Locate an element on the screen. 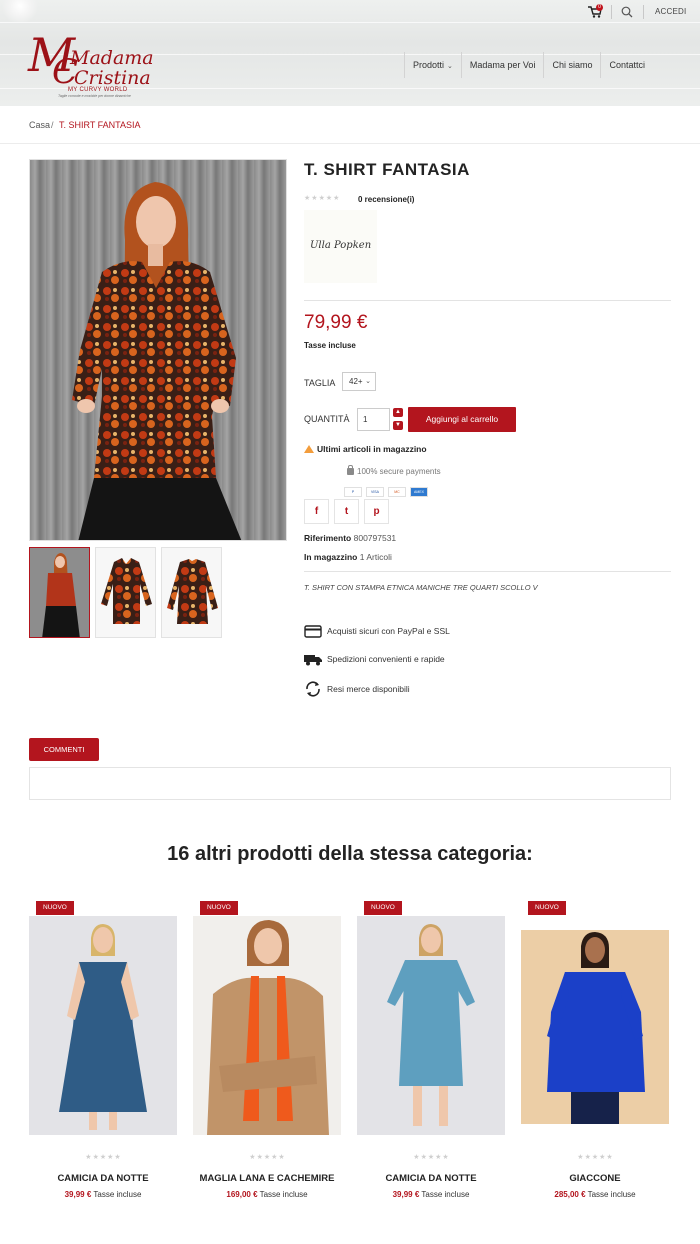  size-select: 42+ ⌄ is located at coordinates (359, 381).